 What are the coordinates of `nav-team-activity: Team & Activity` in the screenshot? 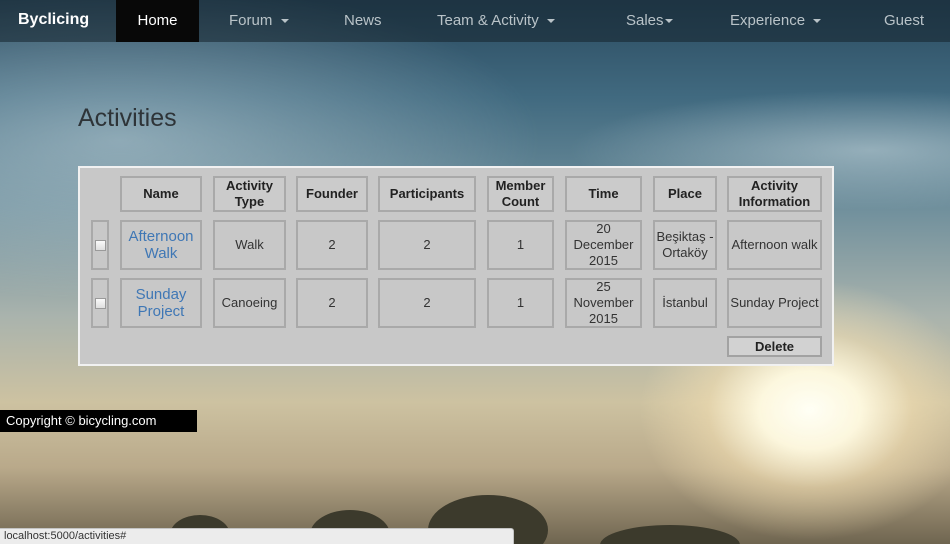 It's located at (496, 21).